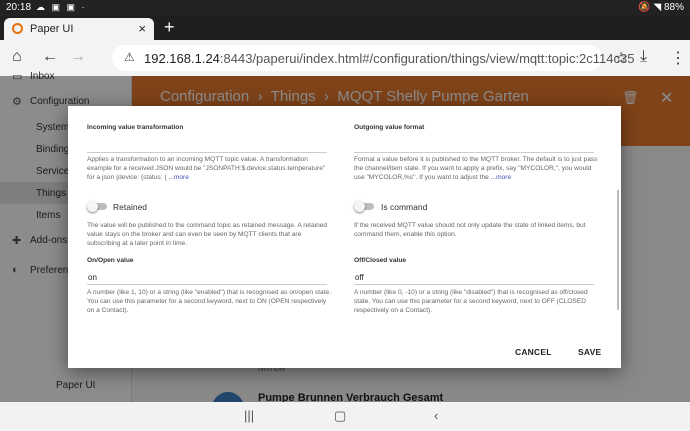  What do you see at coordinates (97, 206) in the screenshot?
I see `retained-toggle` at bounding box center [97, 206].